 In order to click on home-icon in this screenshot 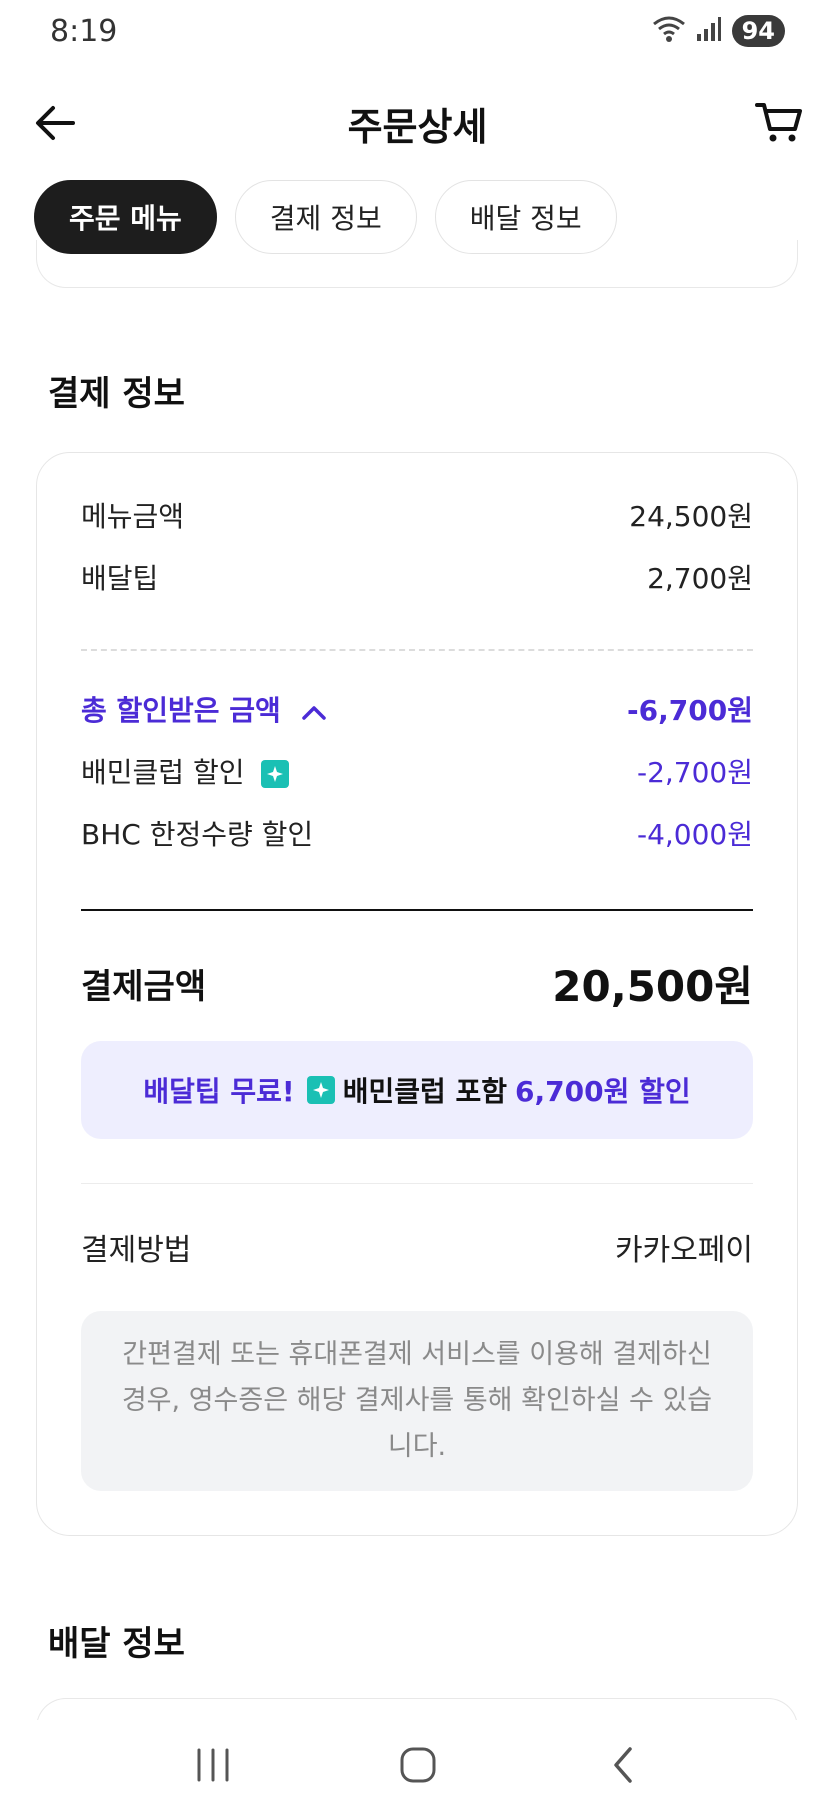, I will do `click(417, 1765)`.